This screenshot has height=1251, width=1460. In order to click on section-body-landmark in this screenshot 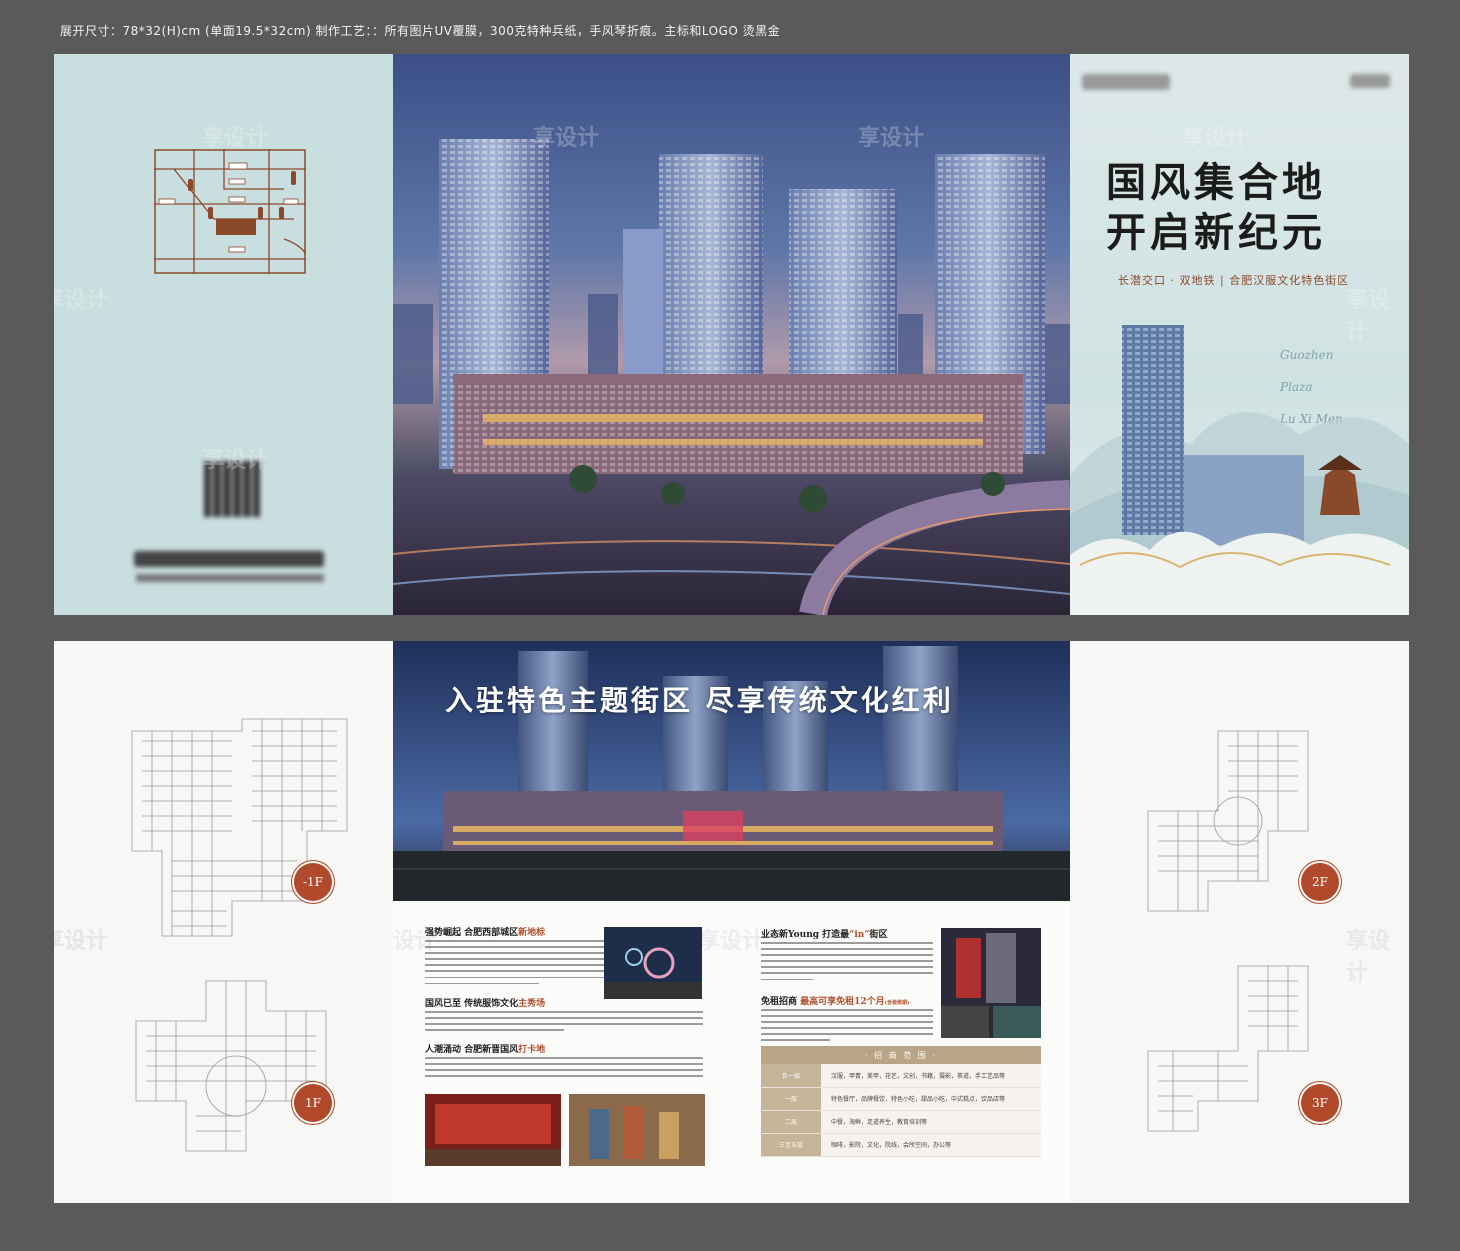, I will do `click(520, 964)`.